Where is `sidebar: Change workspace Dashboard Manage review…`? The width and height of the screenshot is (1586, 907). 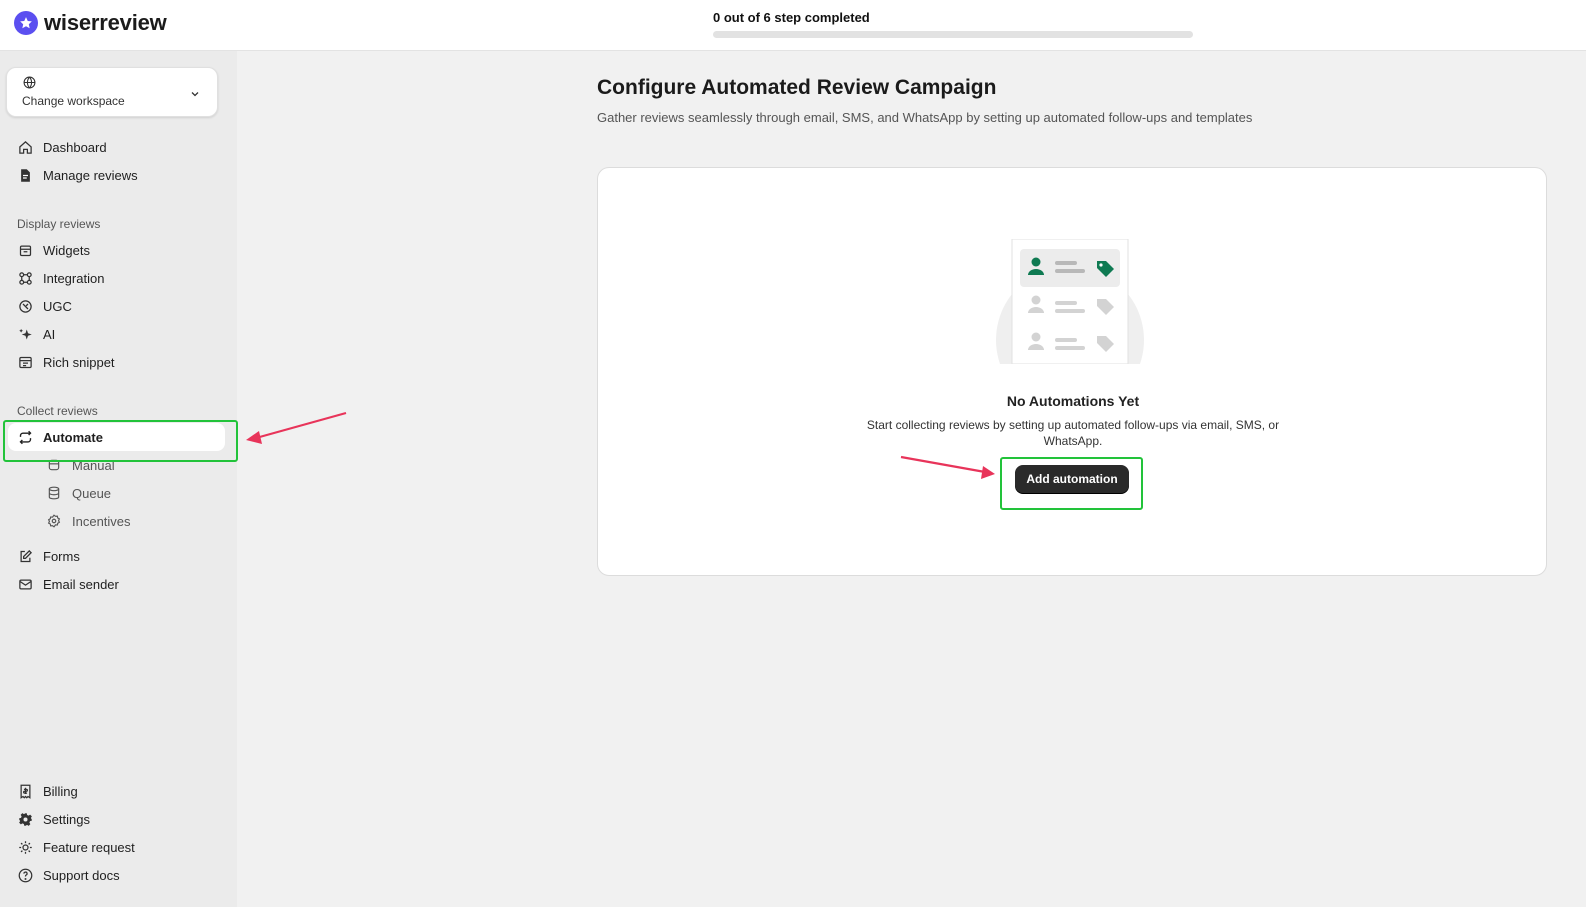 sidebar: Change workspace Dashboard Manage review… is located at coordinates (118, 479).